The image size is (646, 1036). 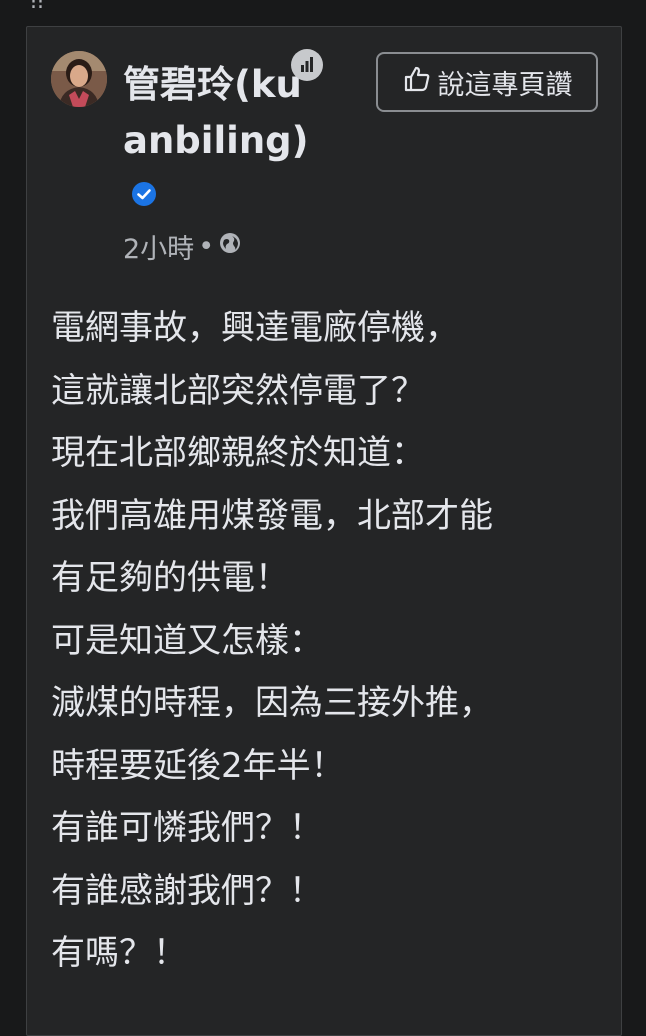 I want to click on post-line: 現在北部鄉親終於知道：, so click(x=238, y=453).